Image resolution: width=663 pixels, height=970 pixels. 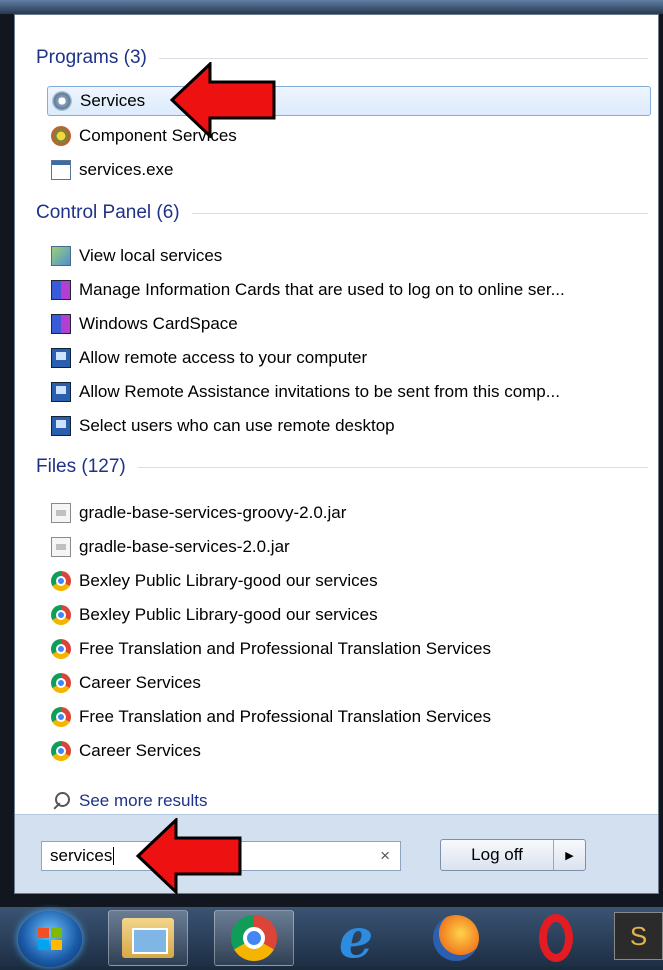 I want to click on see-more-results-link: See more results, so click(x=129, y=801).